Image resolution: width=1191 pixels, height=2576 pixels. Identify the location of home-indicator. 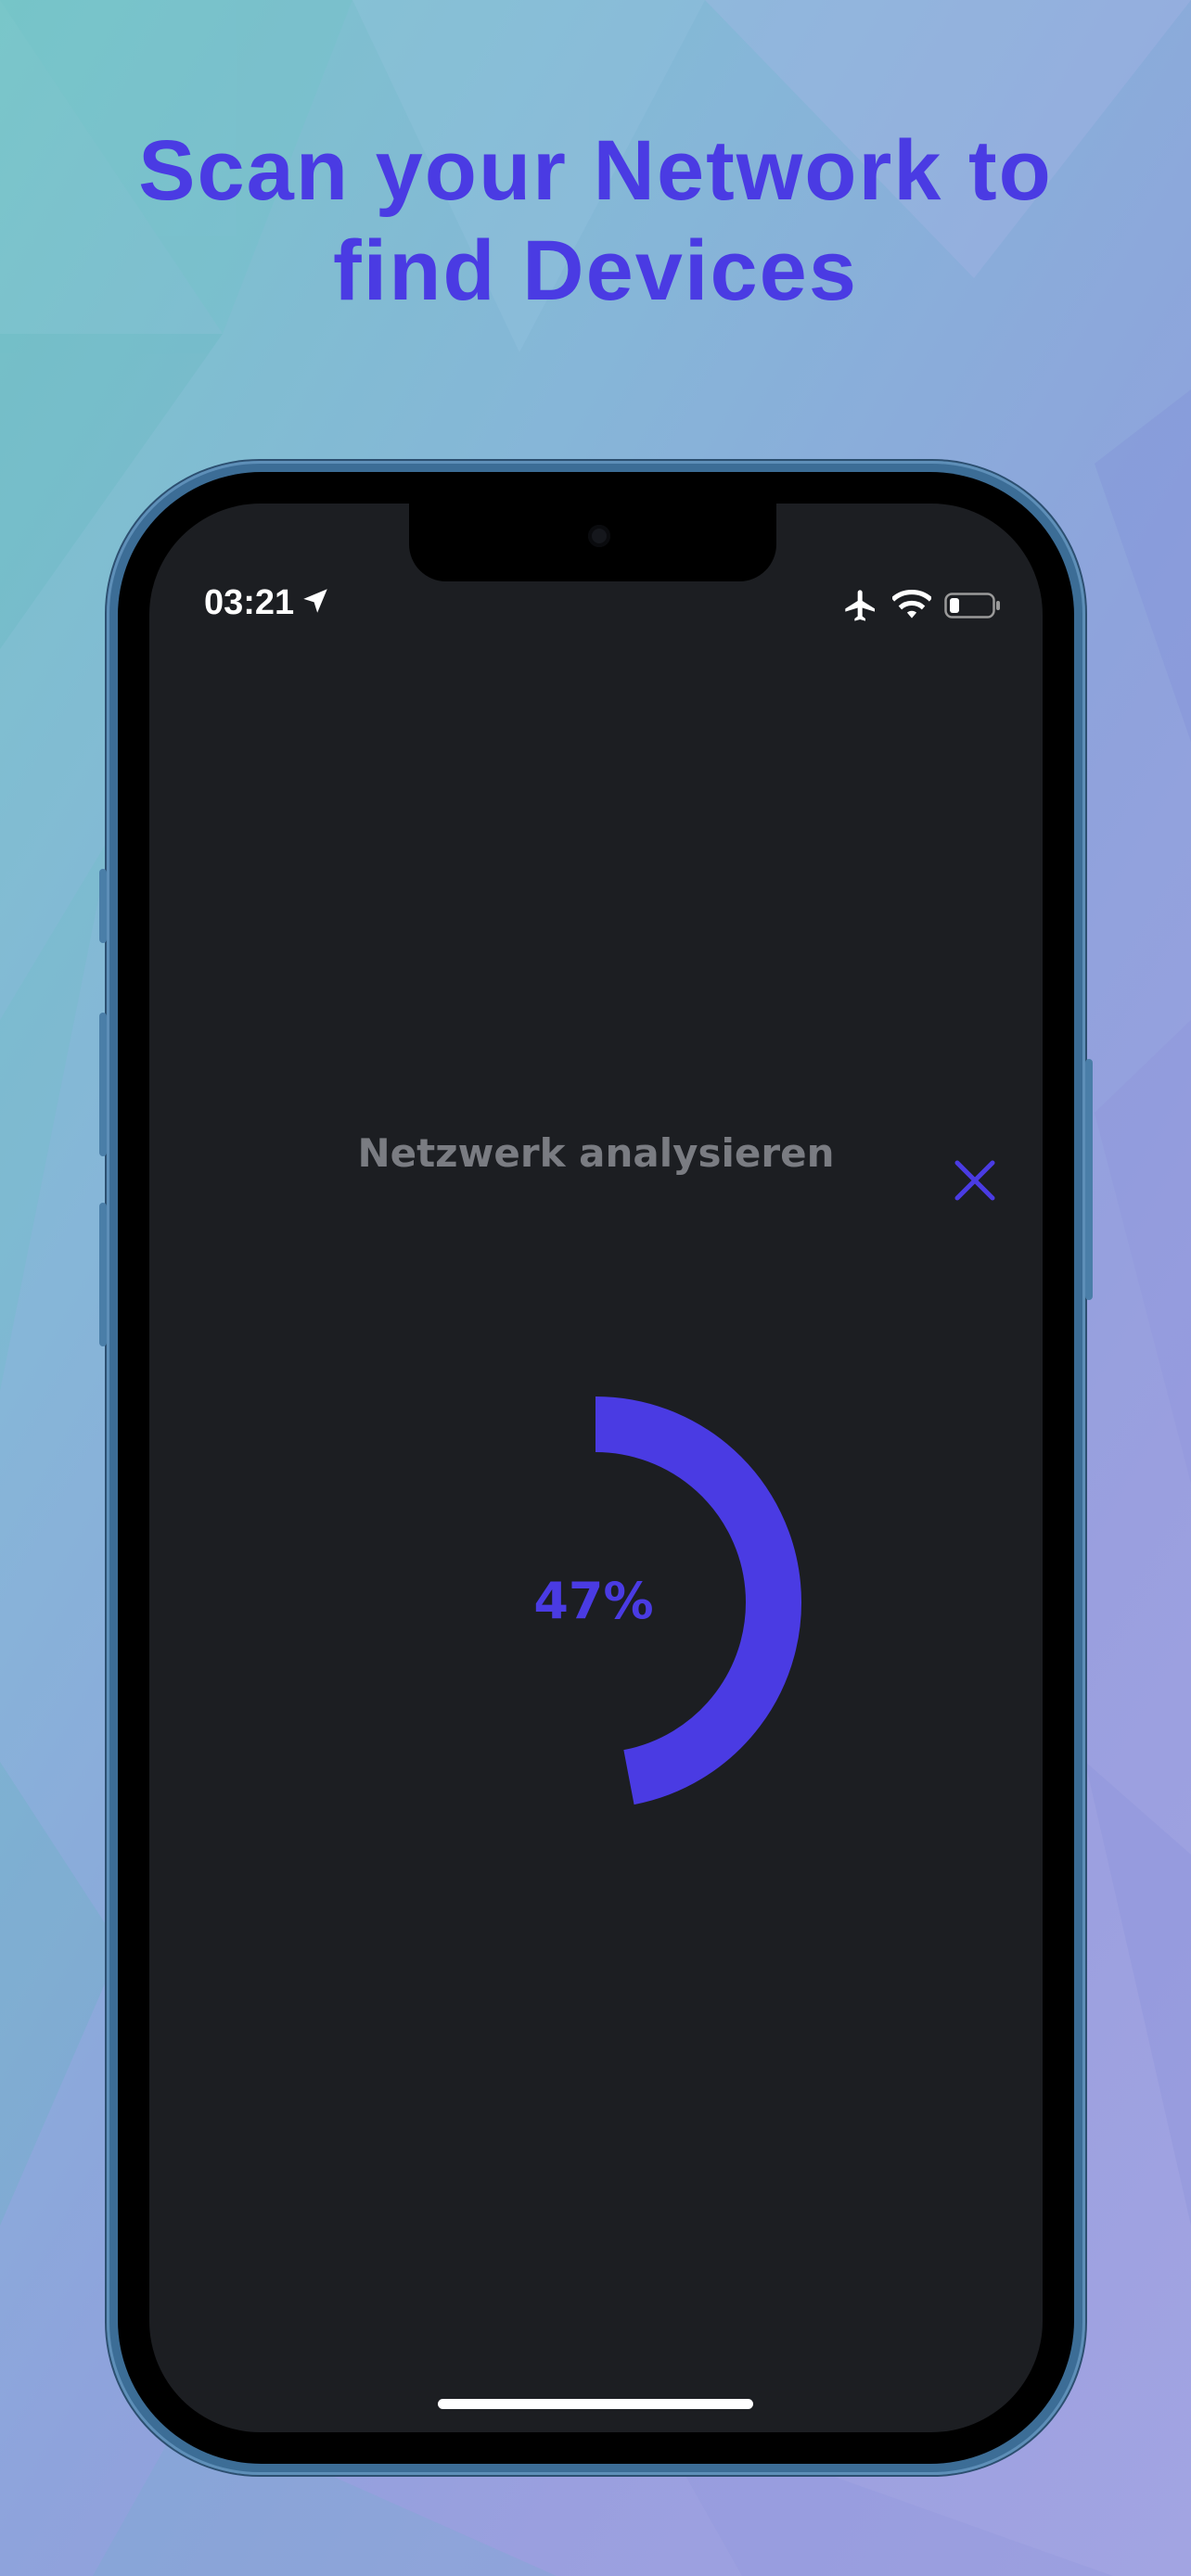
(595, 2404).